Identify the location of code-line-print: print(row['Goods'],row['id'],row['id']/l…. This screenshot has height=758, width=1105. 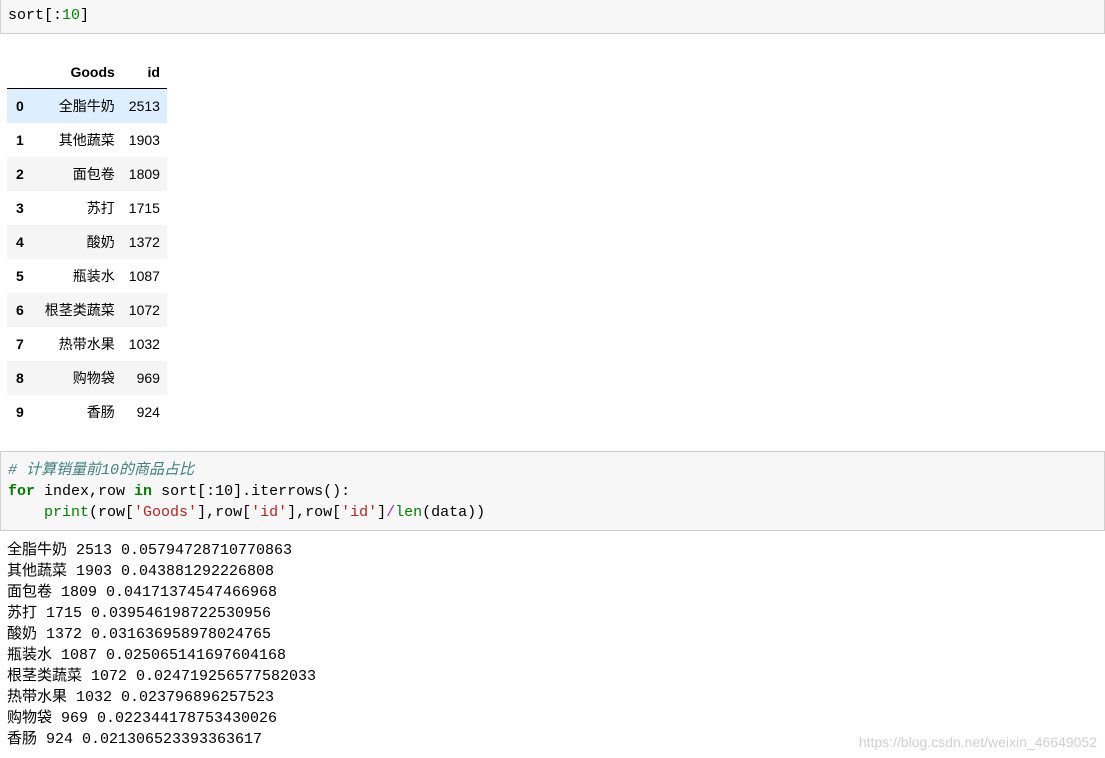
(246, 512).